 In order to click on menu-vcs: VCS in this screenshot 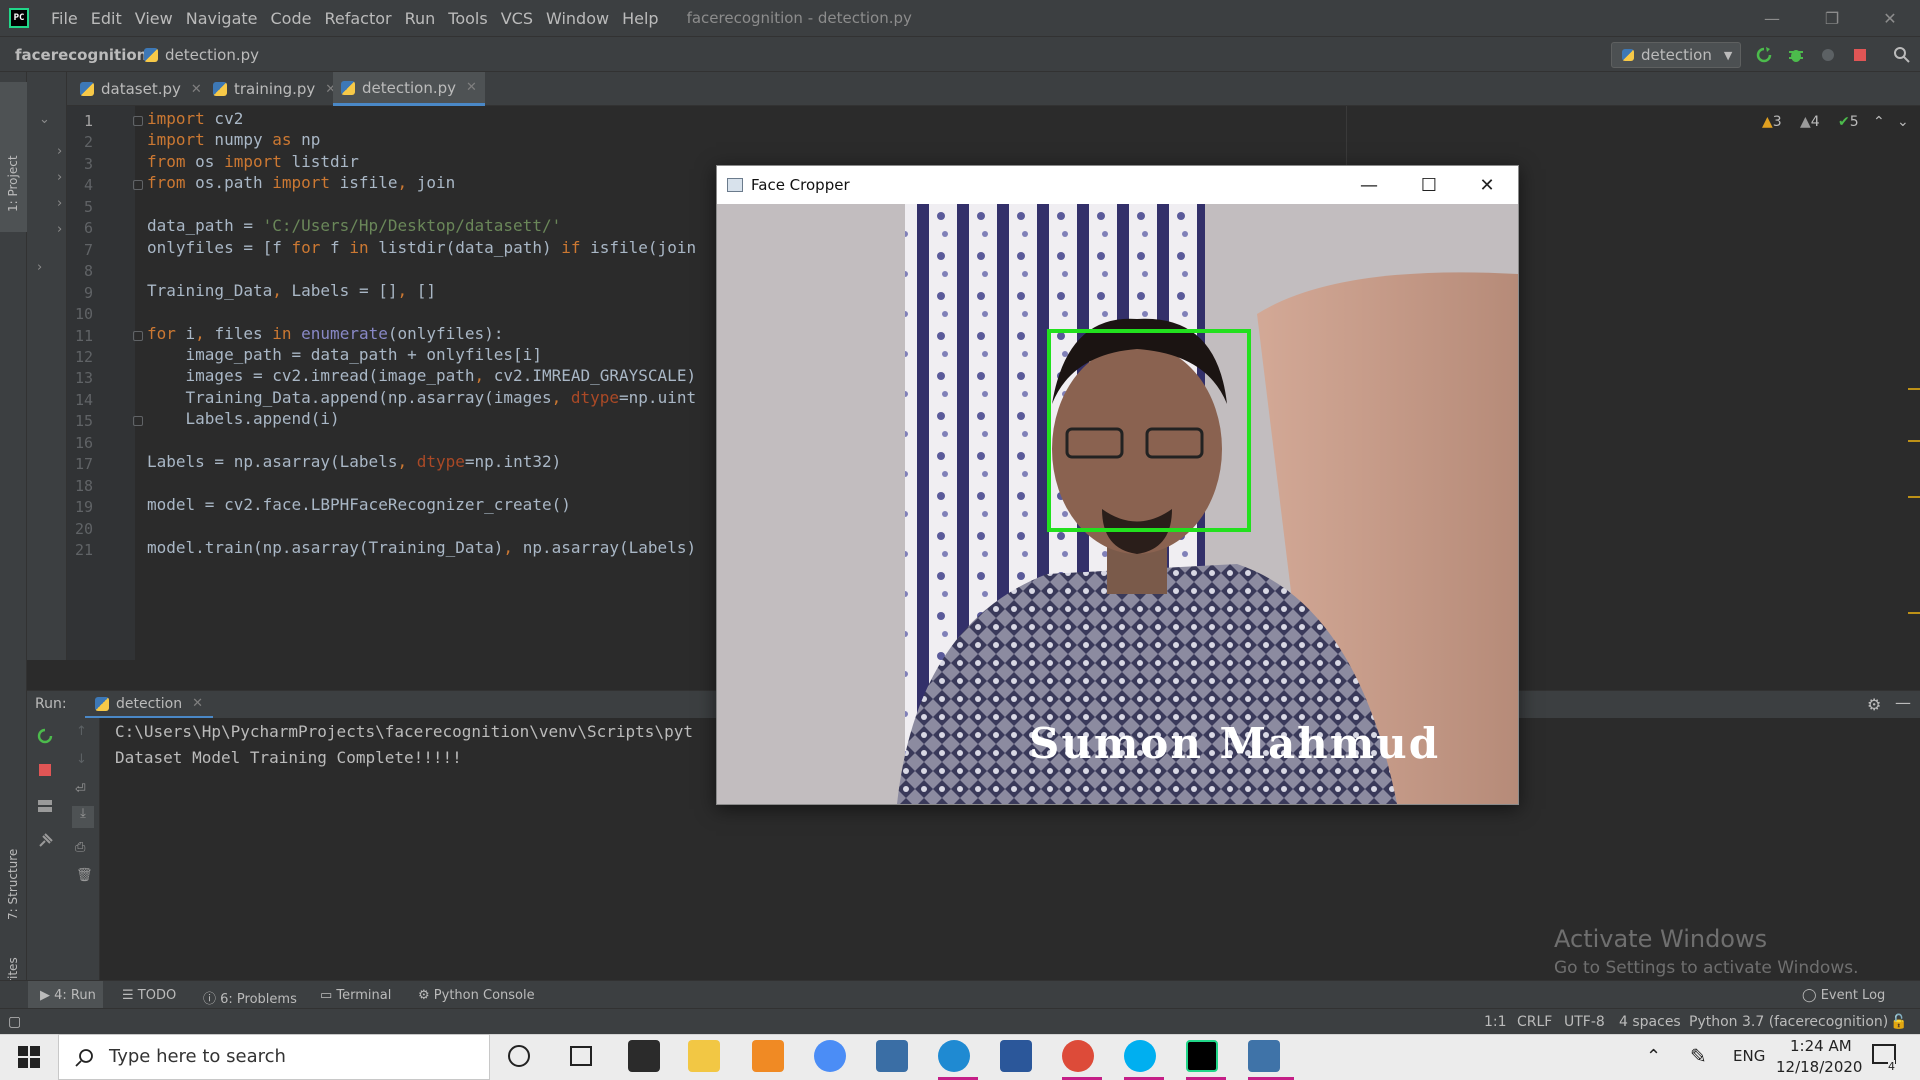, I will do `click(517, 18)`.